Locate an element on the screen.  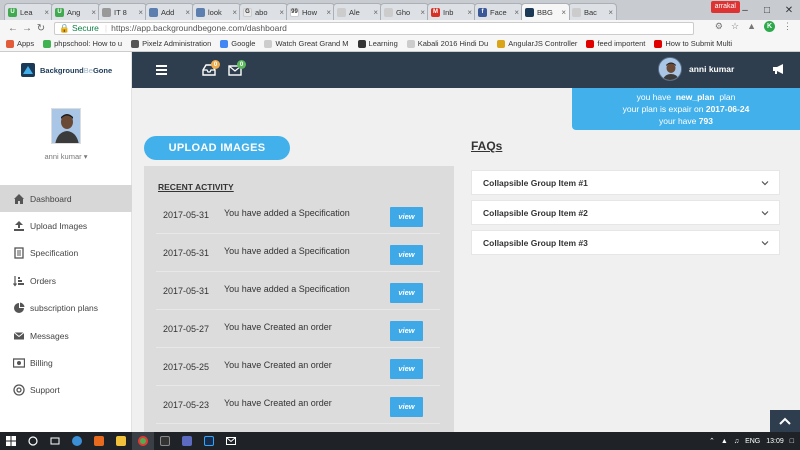
task-view-icon is located at coordinates (55, 441).